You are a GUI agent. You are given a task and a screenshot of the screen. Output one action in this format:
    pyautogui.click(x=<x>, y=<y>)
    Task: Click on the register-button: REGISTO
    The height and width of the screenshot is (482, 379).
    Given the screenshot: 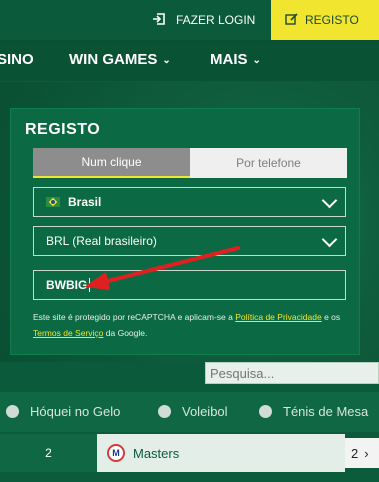 What is the action you would take?
    pyautogui.click(x=325, y=20)
    